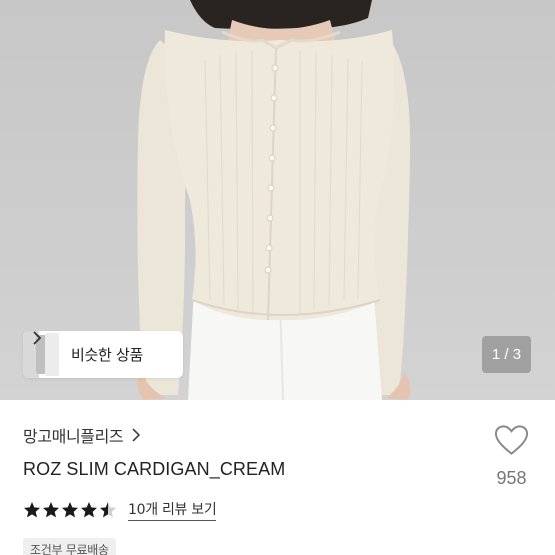 The width and height of the screenshot is (555, 555). Describe the element at coordinates (172, 510) in the screenshot. I see `review-link: 10개 리뷰 보기` at that location.